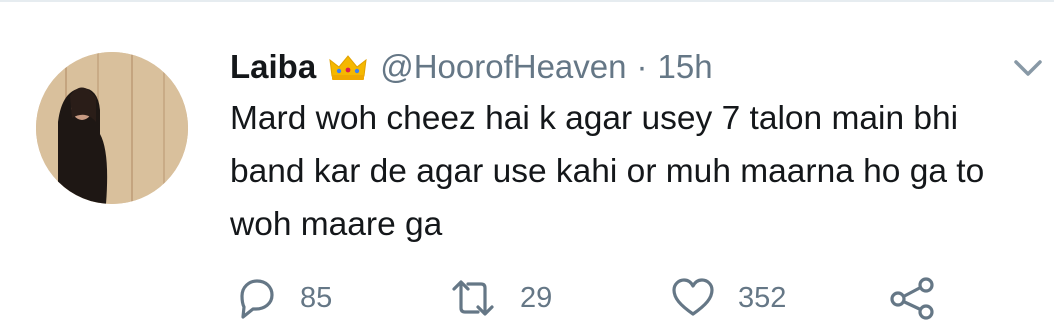 The height and width of the screenshot is (332, 1054). I want to click on reply-icon, so click(257, 299).